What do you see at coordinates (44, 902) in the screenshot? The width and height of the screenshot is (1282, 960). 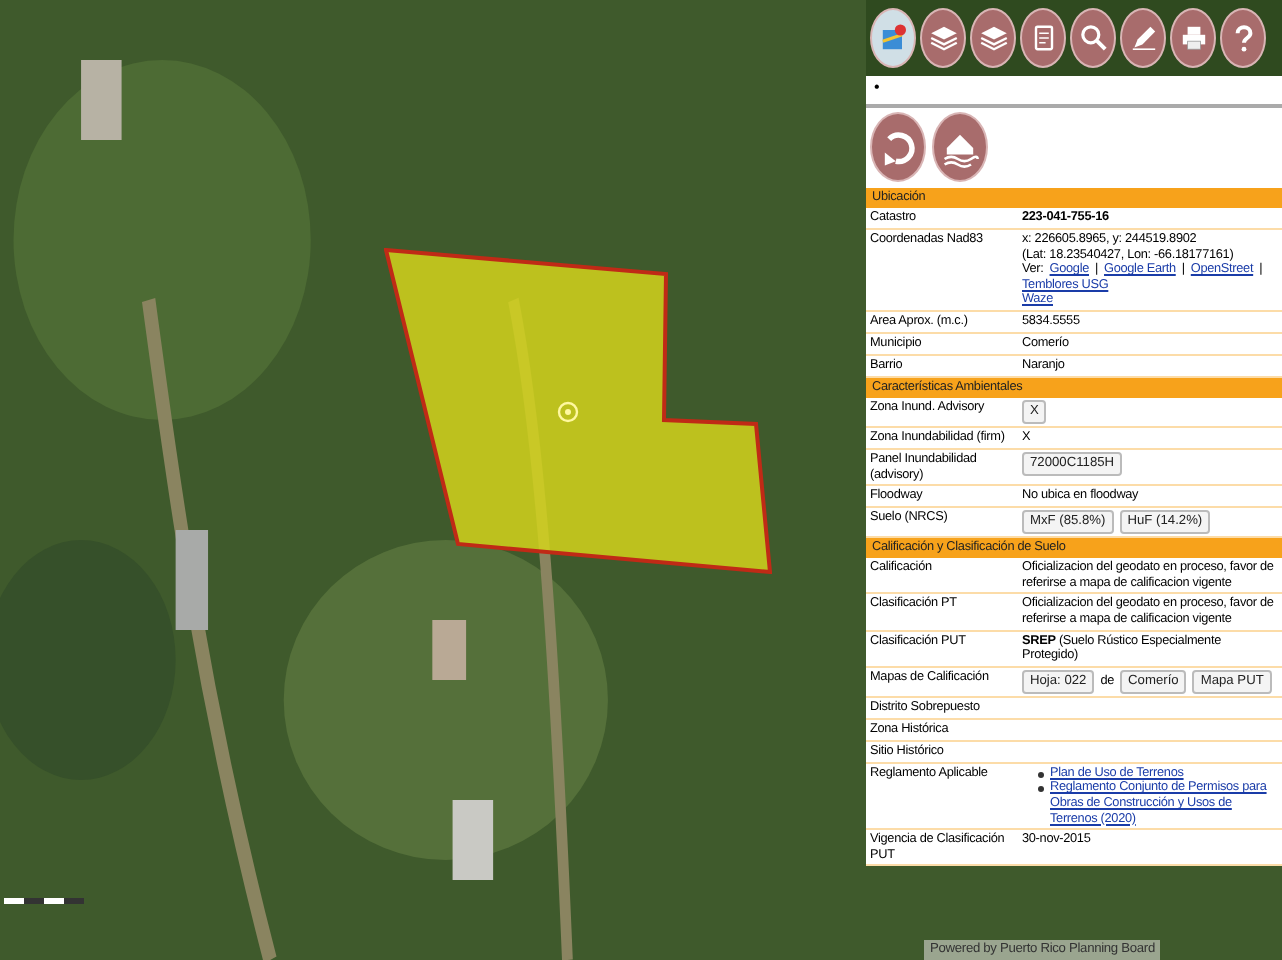 I see `scale-bar-icon` at bounding box center [44, 902].